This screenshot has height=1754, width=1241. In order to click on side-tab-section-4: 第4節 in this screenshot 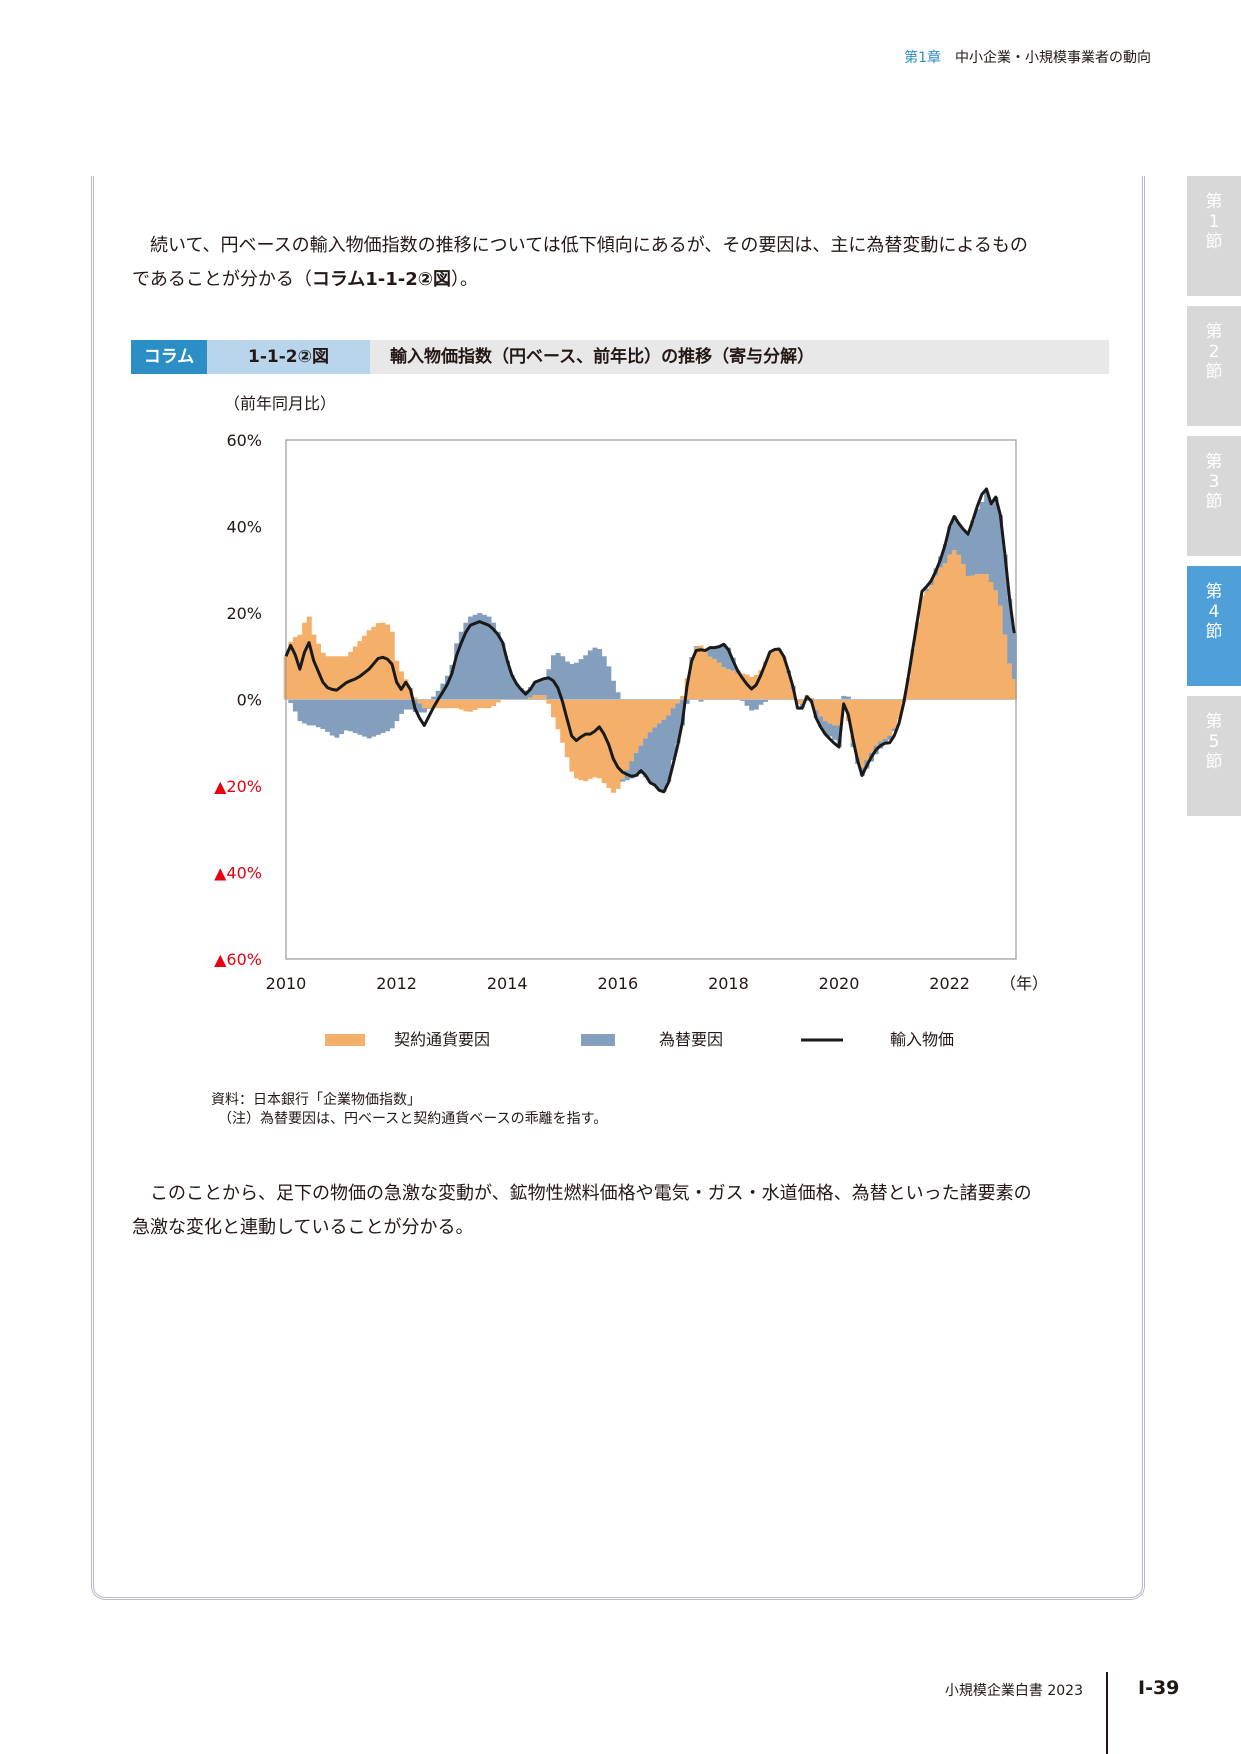, I will do `click(1214, 626)`.